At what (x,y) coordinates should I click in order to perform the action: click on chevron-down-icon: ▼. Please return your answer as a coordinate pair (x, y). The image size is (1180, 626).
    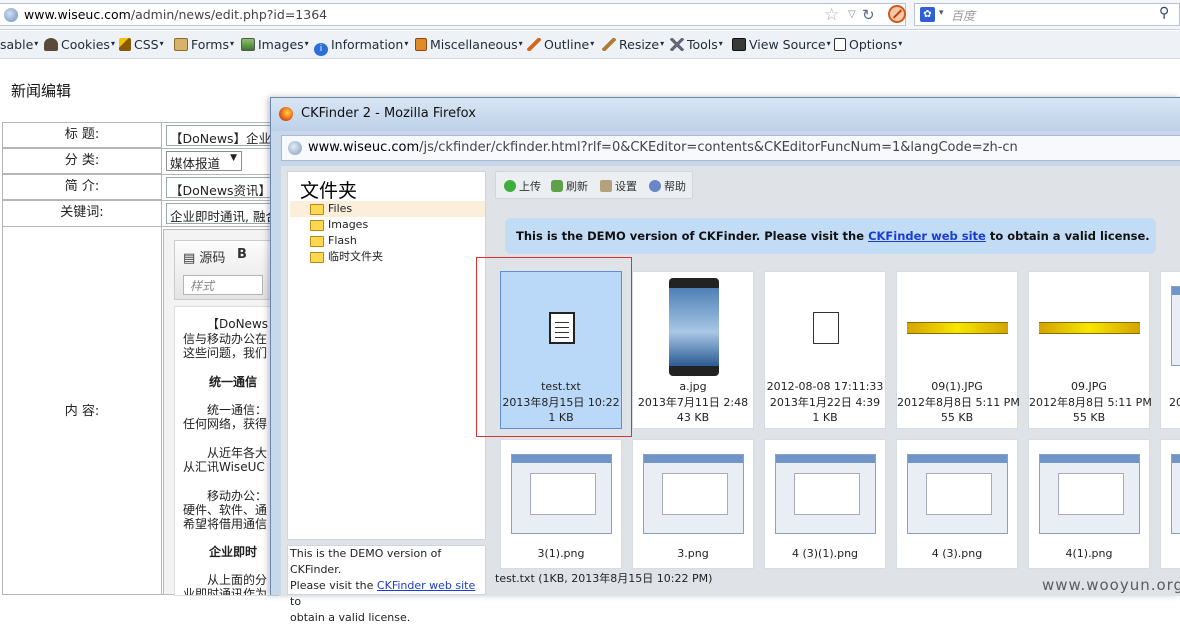
    Looking at the image, I should click on (233, 158).